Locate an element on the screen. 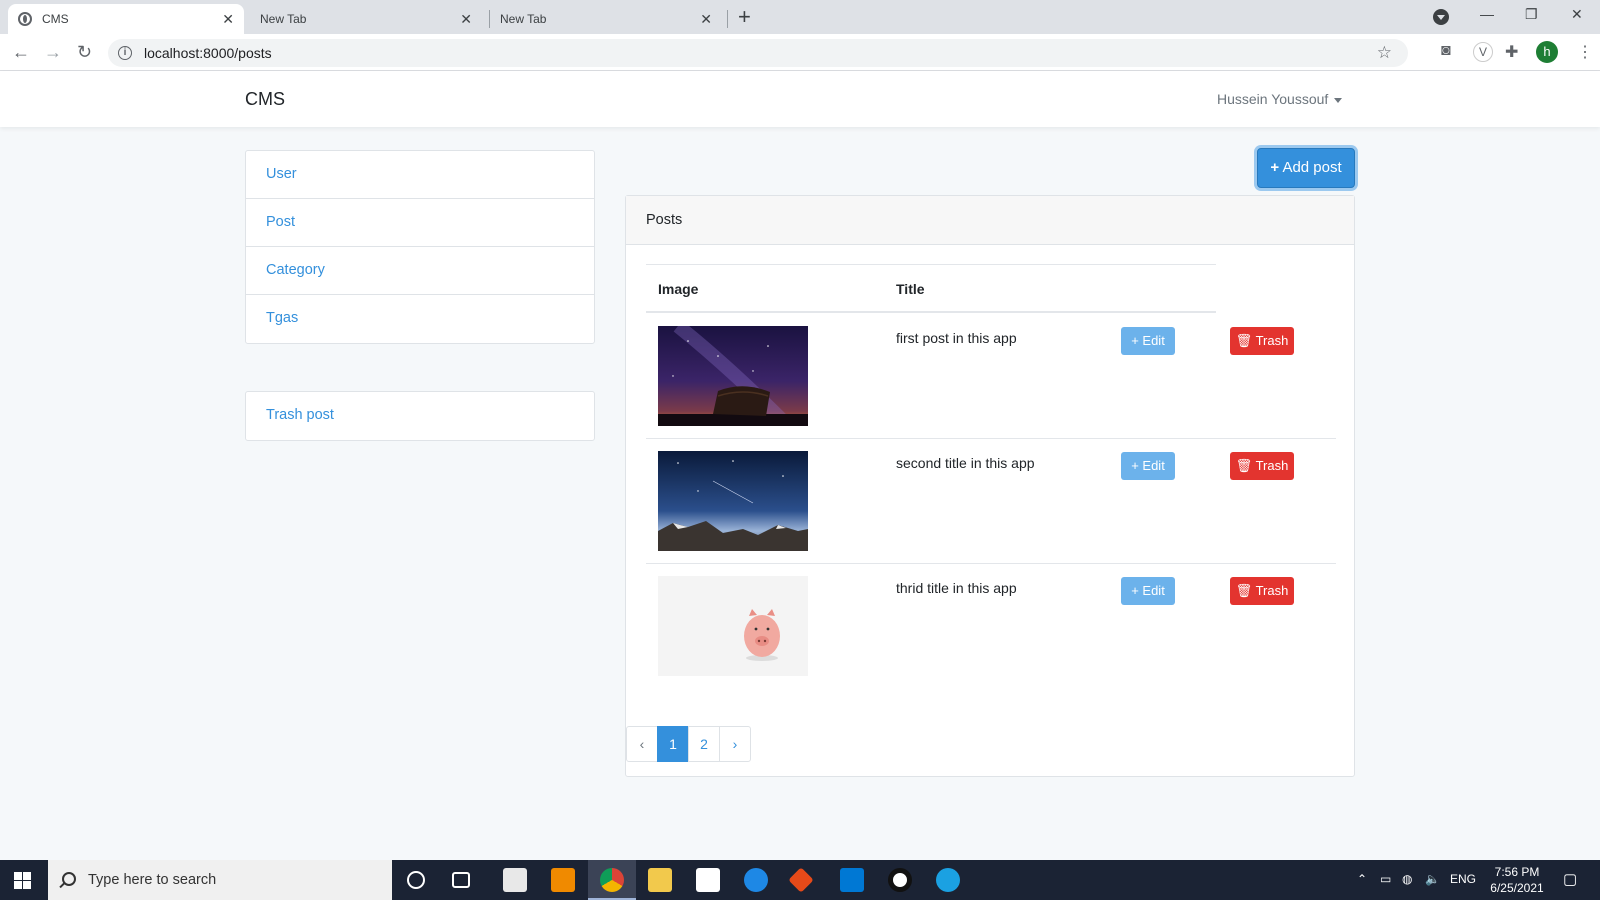  new-tab-button: + is located at coordinates (744, 17).